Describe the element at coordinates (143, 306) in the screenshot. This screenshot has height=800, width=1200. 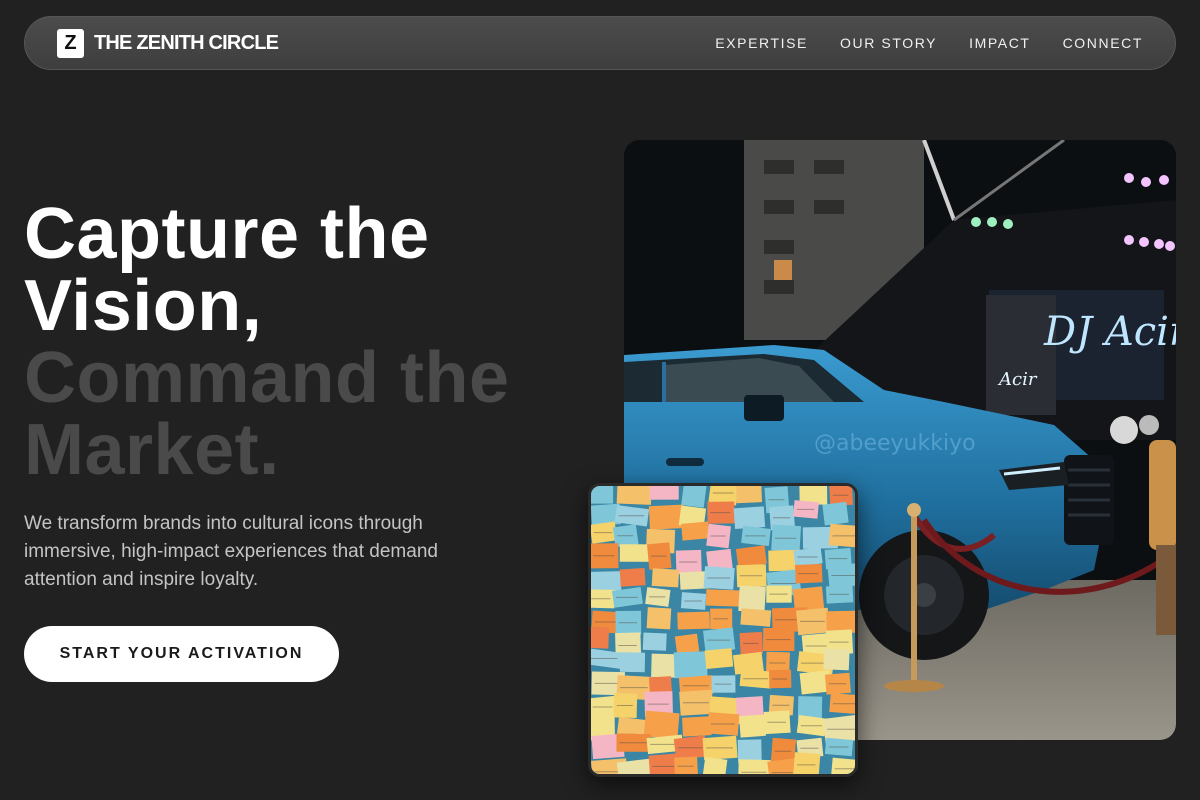
I see `headline-line-2: Vision,` at that location.